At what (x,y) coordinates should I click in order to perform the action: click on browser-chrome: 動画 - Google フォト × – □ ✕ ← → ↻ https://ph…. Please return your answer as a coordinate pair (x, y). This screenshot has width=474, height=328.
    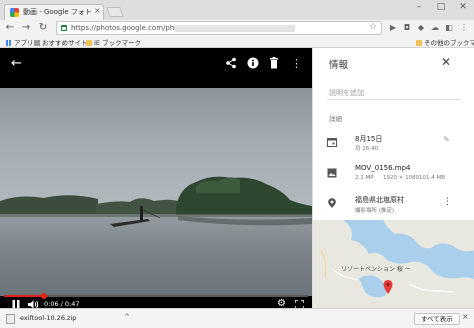
    Looking at the image, I should click on (237, 24).